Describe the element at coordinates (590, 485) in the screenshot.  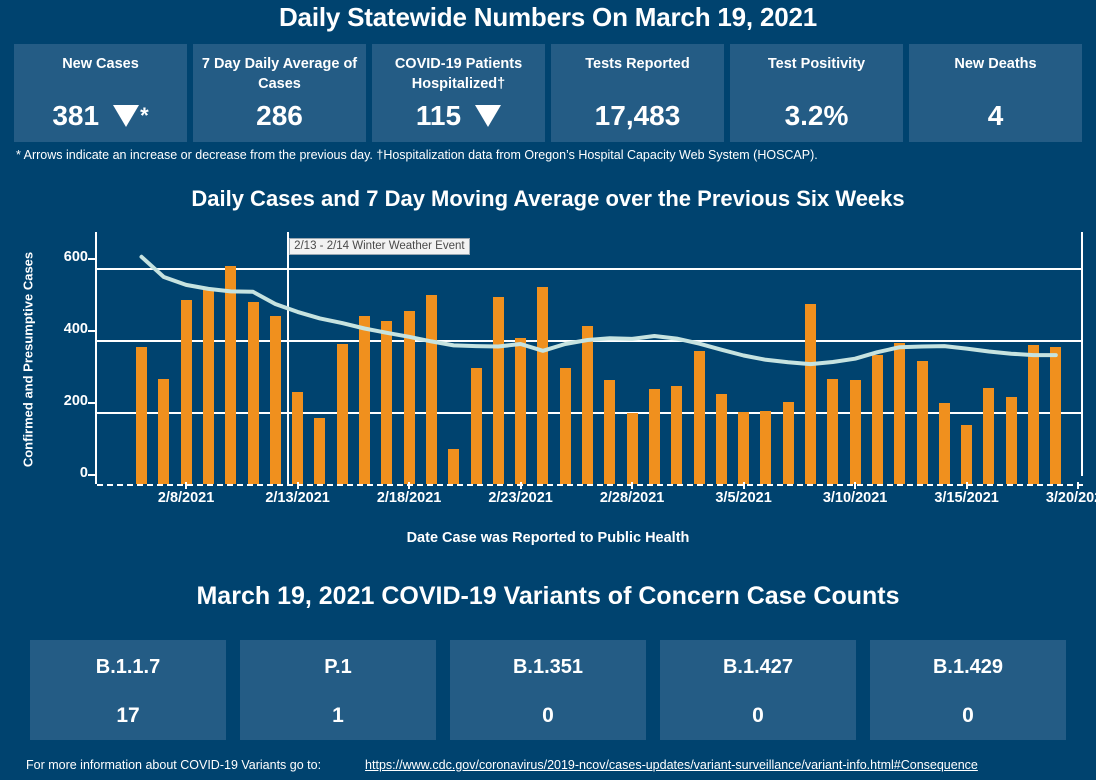
I see `x-axis-baseline` at that location.